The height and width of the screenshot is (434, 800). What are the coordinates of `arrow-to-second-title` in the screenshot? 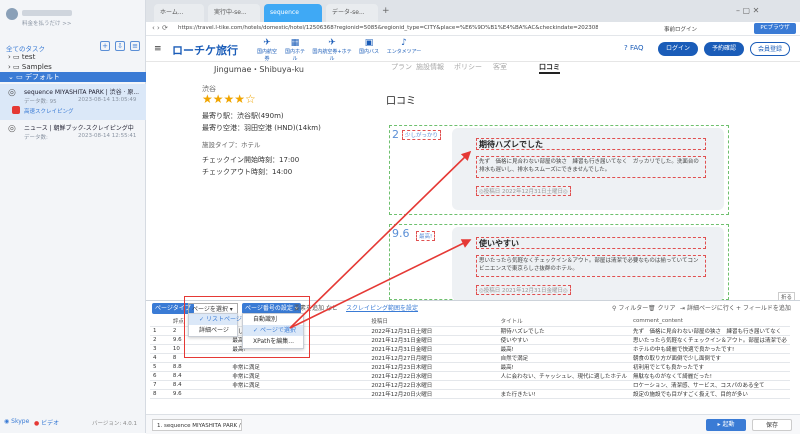 It's located at (380, 284).